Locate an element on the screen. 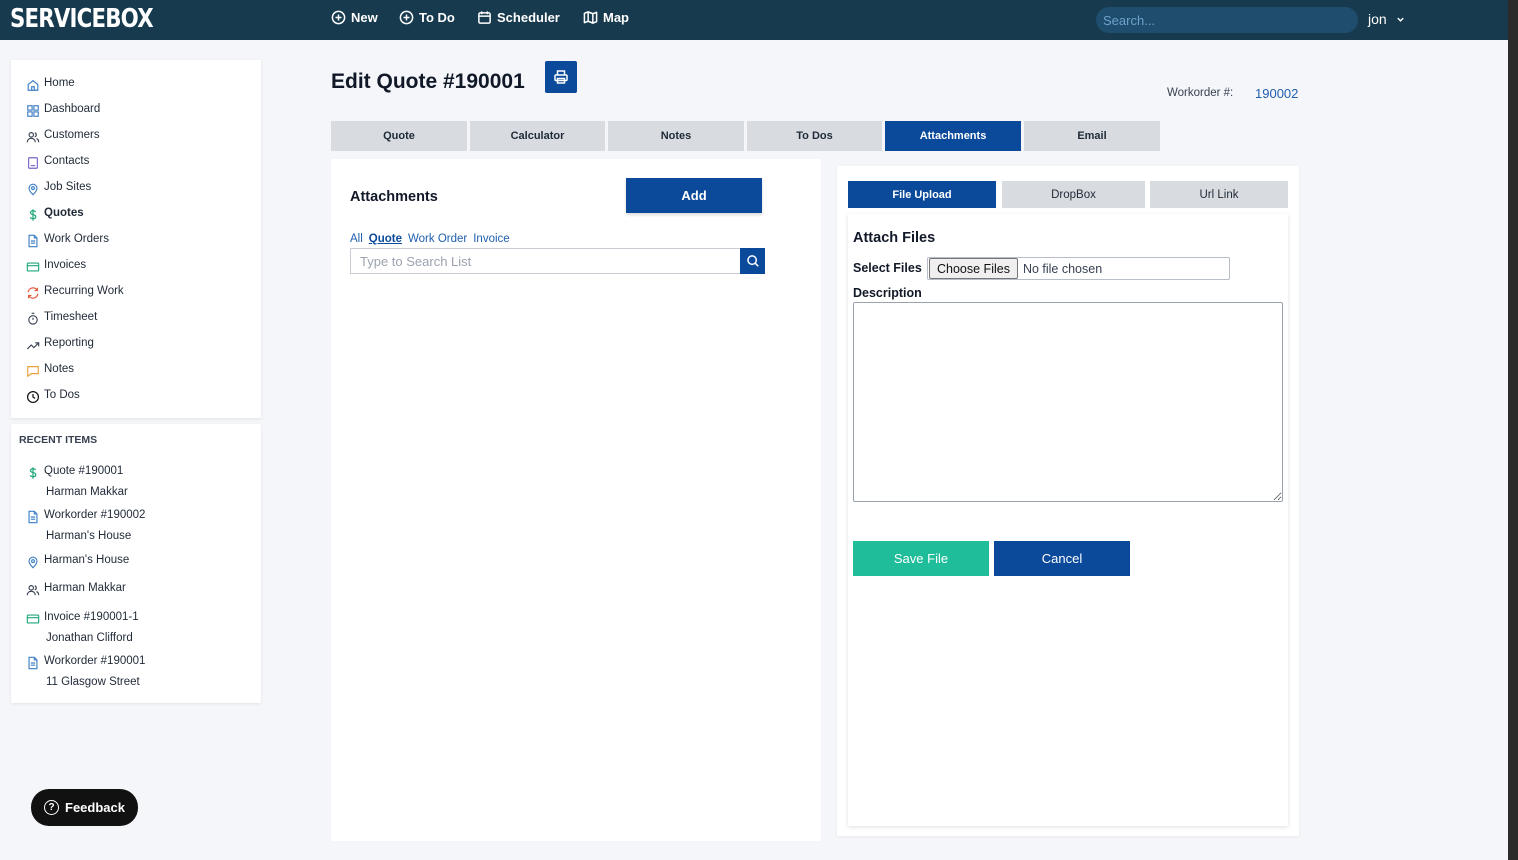 The image size is (1518, 860). scheduler-button: Scheduler is located at coordinates (518, 17).